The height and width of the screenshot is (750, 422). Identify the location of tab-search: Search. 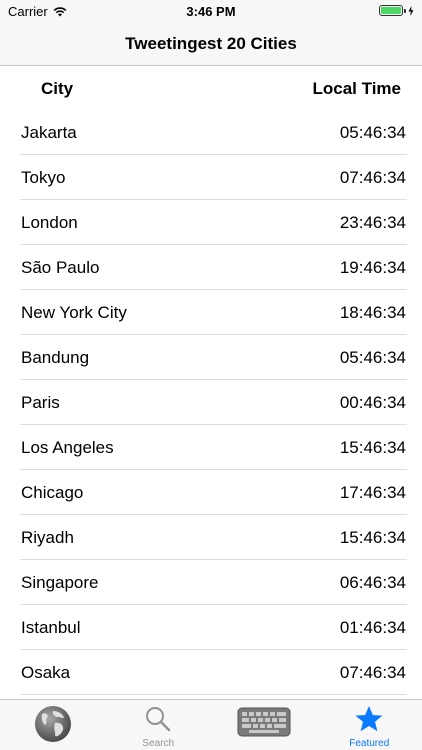
(159, 725).